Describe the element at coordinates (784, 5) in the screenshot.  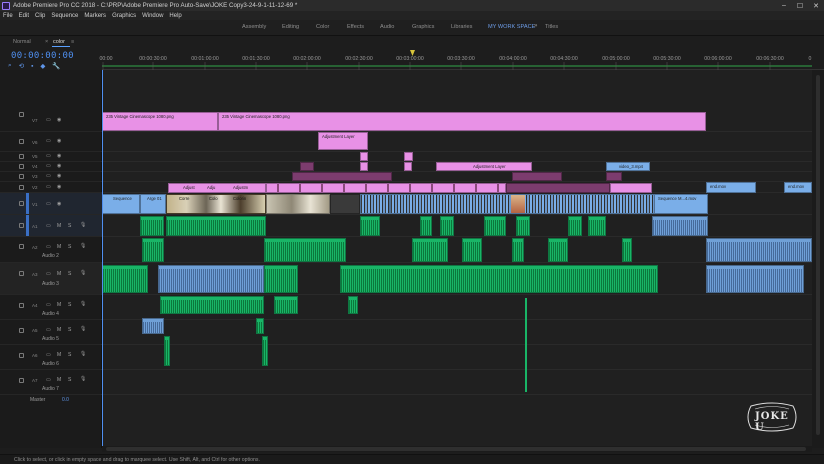
I see `minimize-button: –` at that location.